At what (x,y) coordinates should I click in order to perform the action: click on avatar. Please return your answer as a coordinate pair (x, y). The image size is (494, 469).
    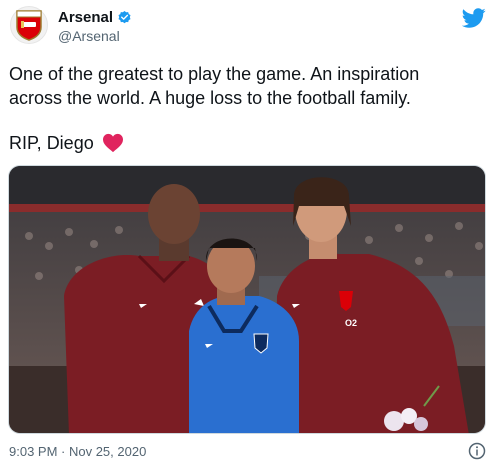
    Looking at the image, I should click on (29, 25).